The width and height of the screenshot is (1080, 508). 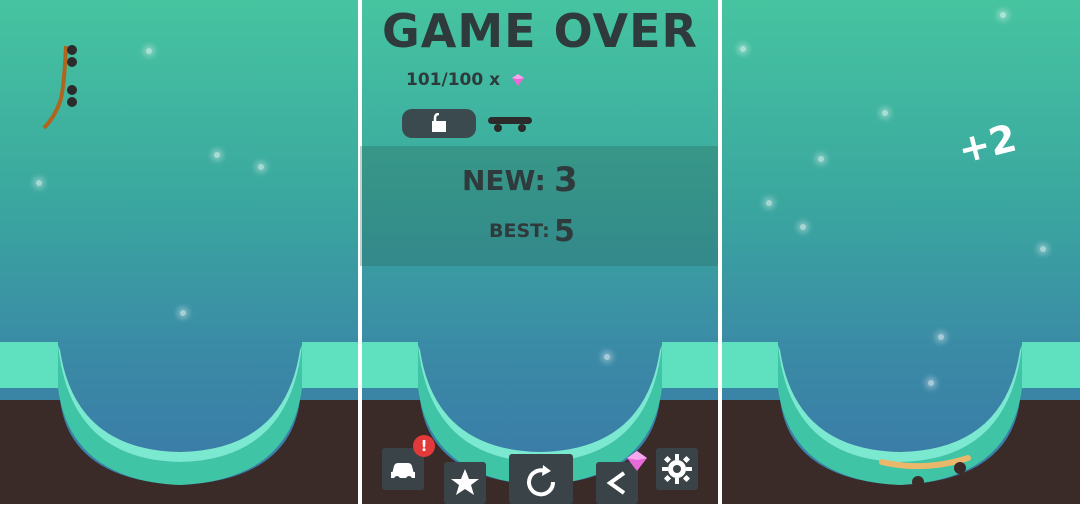 I want to click on settings-button, so click(x=677, y=469).